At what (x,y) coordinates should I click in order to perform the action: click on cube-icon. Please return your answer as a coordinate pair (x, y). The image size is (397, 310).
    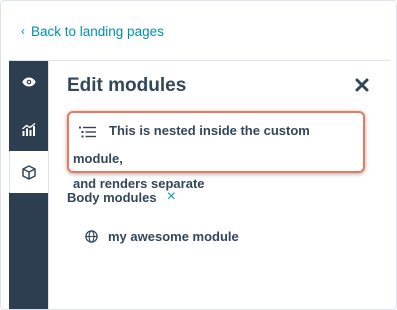
    Looking at the image, I should click on (29, 172).